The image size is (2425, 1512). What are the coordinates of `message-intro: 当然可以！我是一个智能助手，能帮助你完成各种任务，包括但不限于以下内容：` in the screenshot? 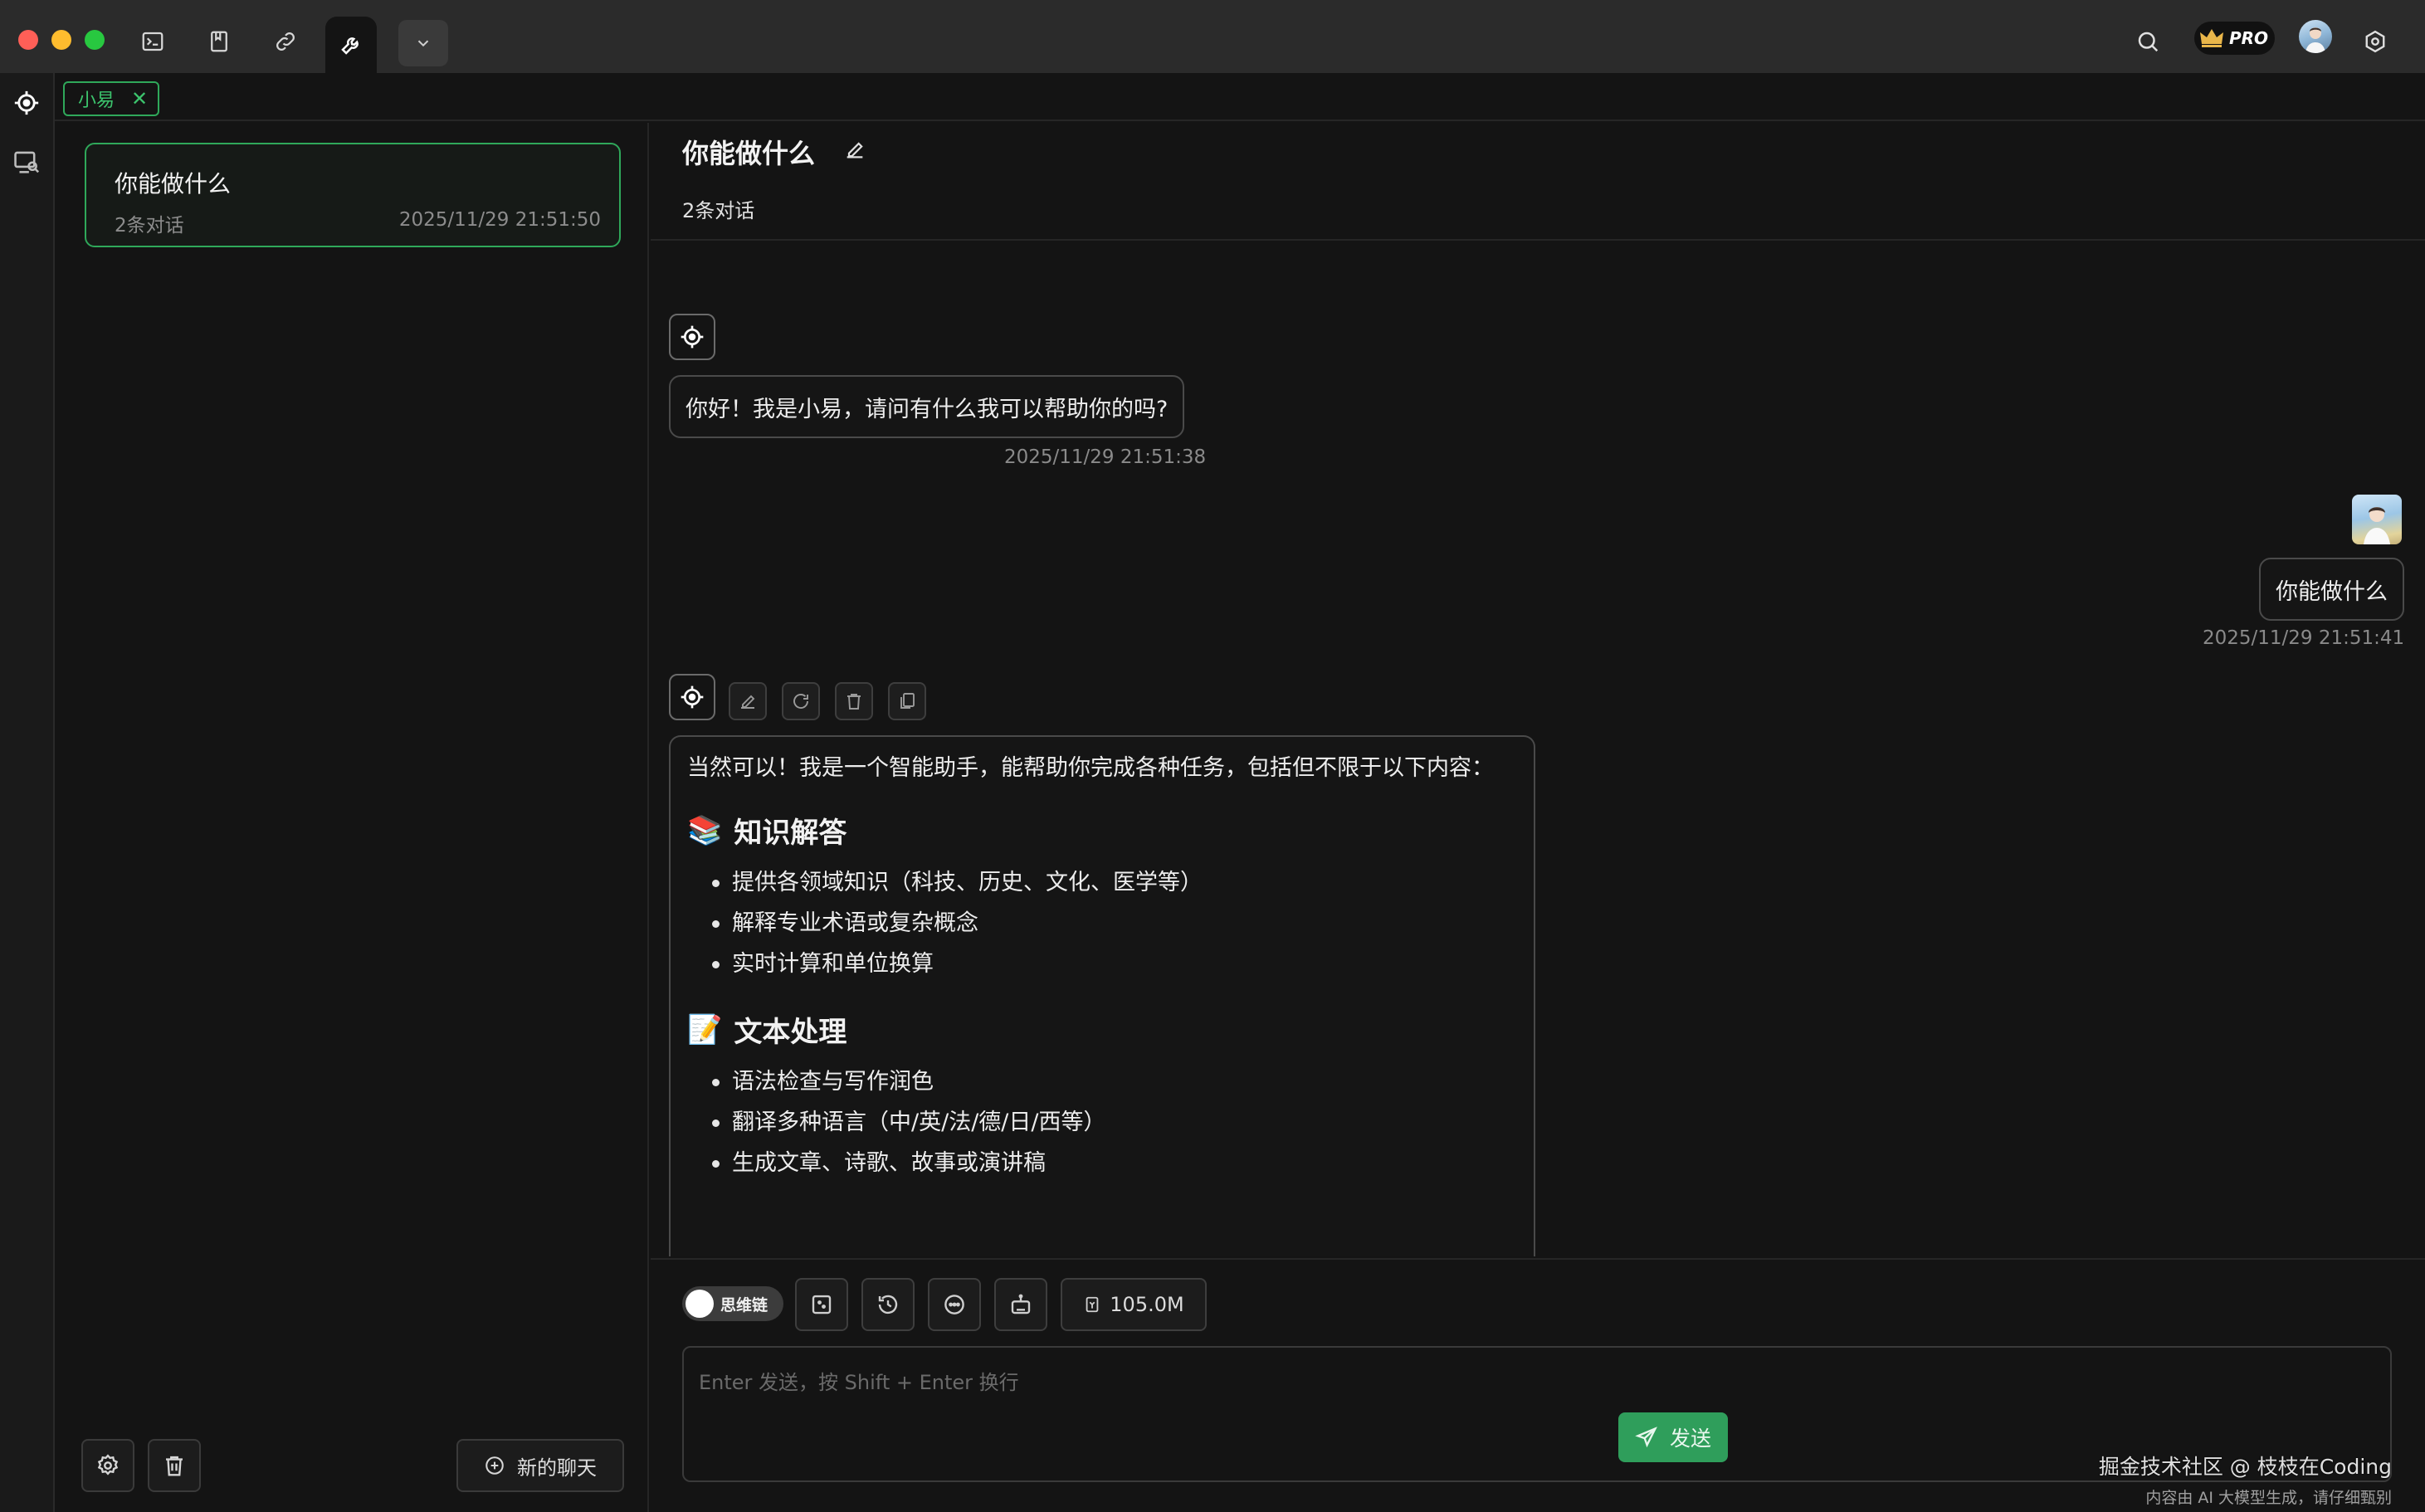 It's located at (1090, 768).